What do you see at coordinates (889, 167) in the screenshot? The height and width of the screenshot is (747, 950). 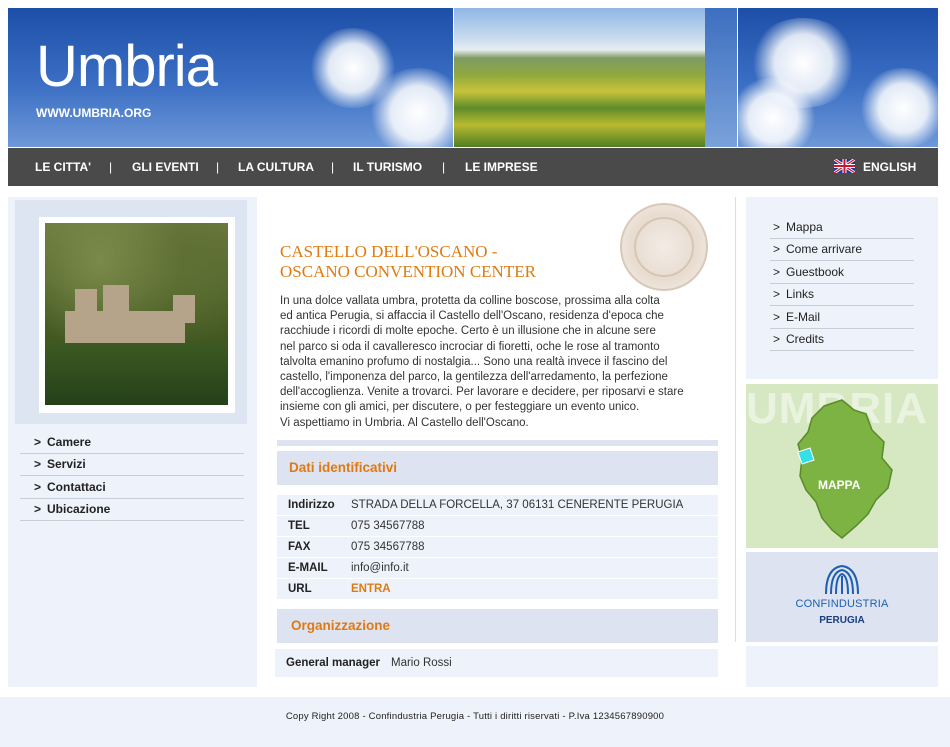 I see `language-switch-english: ENGLISH` at bounding box center [889, 167].